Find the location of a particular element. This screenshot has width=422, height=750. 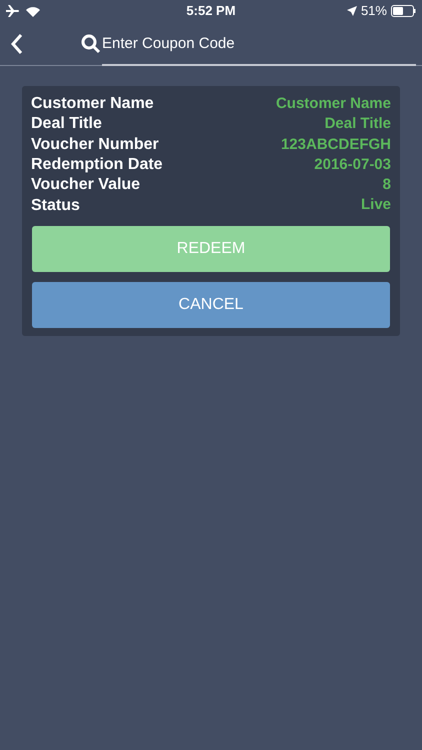

redeem-button: REDEEM is located at coordinates (211, 249).